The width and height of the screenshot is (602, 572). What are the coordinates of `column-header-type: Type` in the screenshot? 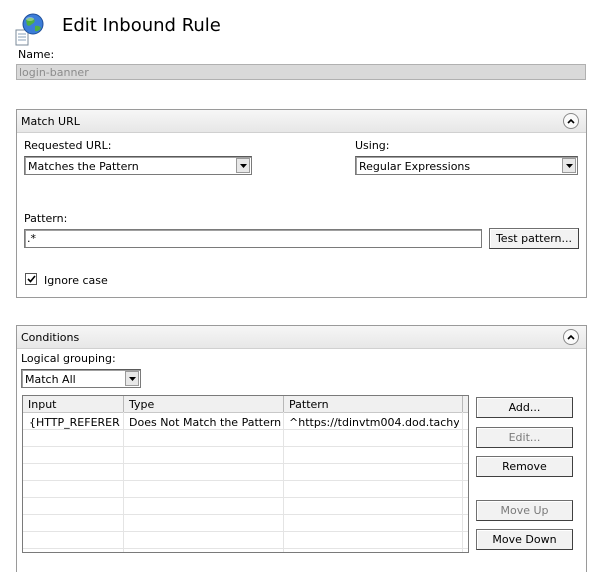 It's located at (141, 404).